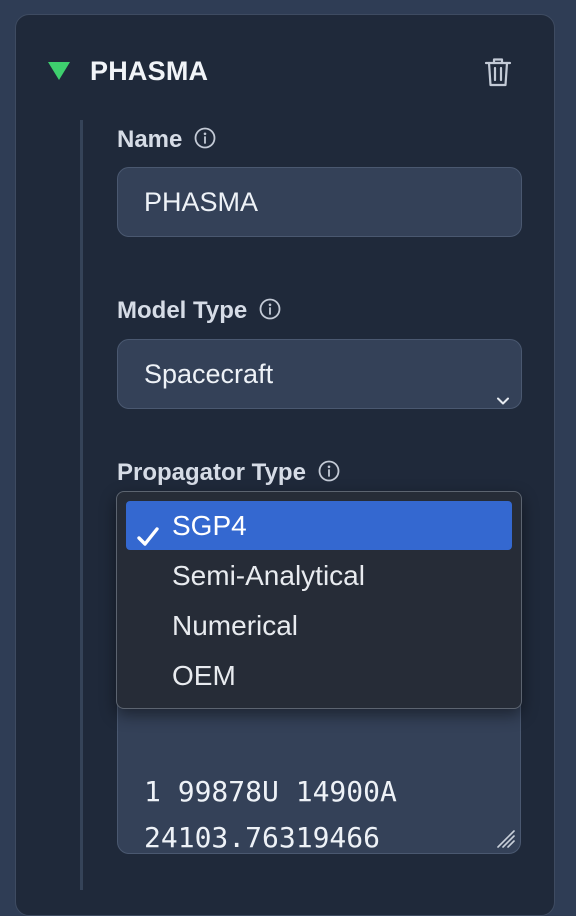 The image size is (576, 916). What do you see at coordinates (498, 72) in the screenshot?
I see `trash-icon` at bounding box center [498, 72].